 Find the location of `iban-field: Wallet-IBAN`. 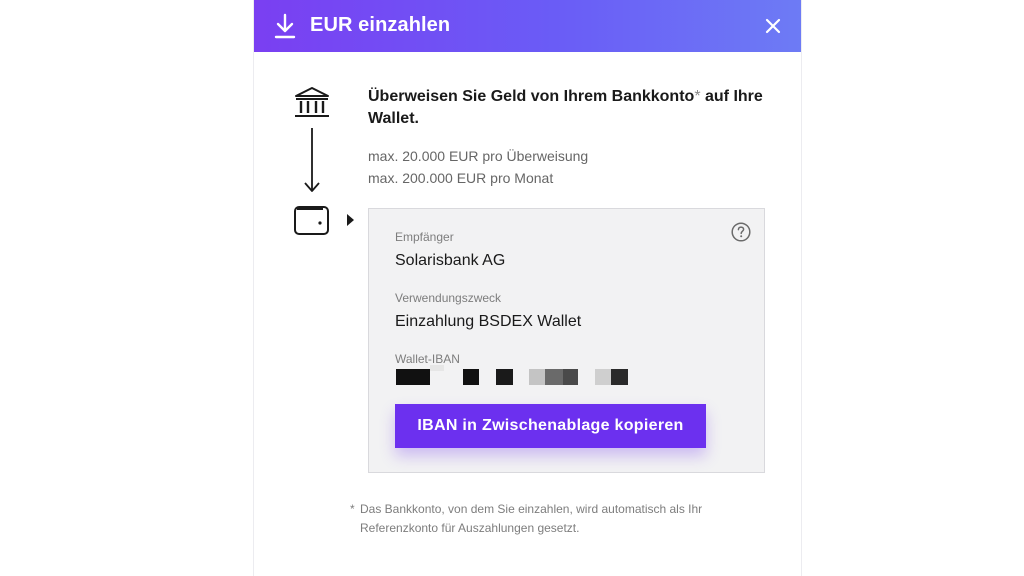

iban-field: Wallet-IBAN is located at coordinates (427, 359).